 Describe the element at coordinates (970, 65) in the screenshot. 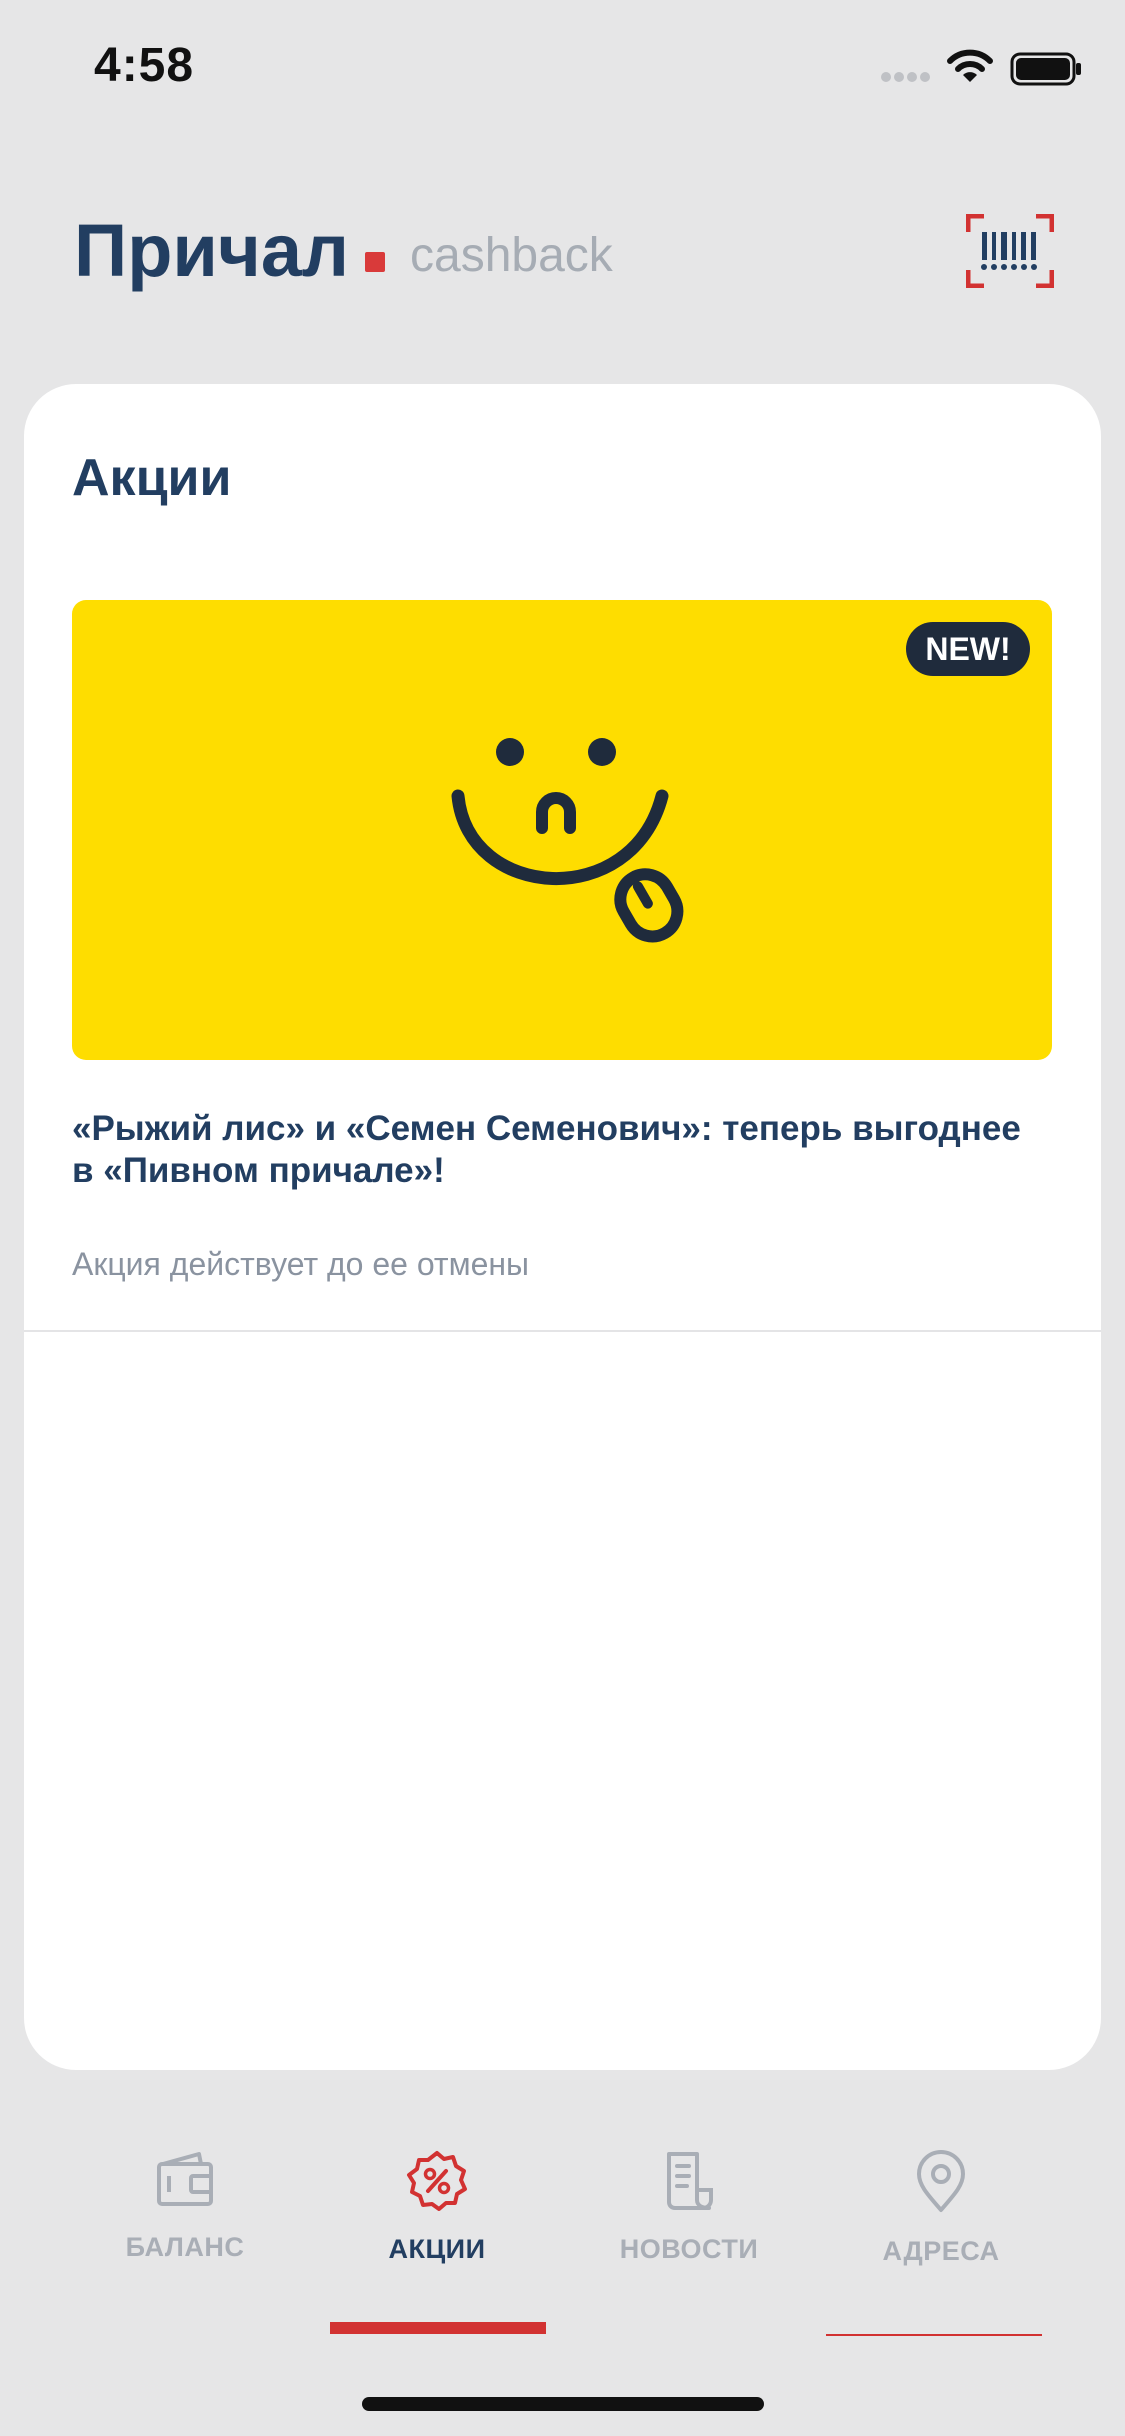

I see `wifi-icon` at that location.